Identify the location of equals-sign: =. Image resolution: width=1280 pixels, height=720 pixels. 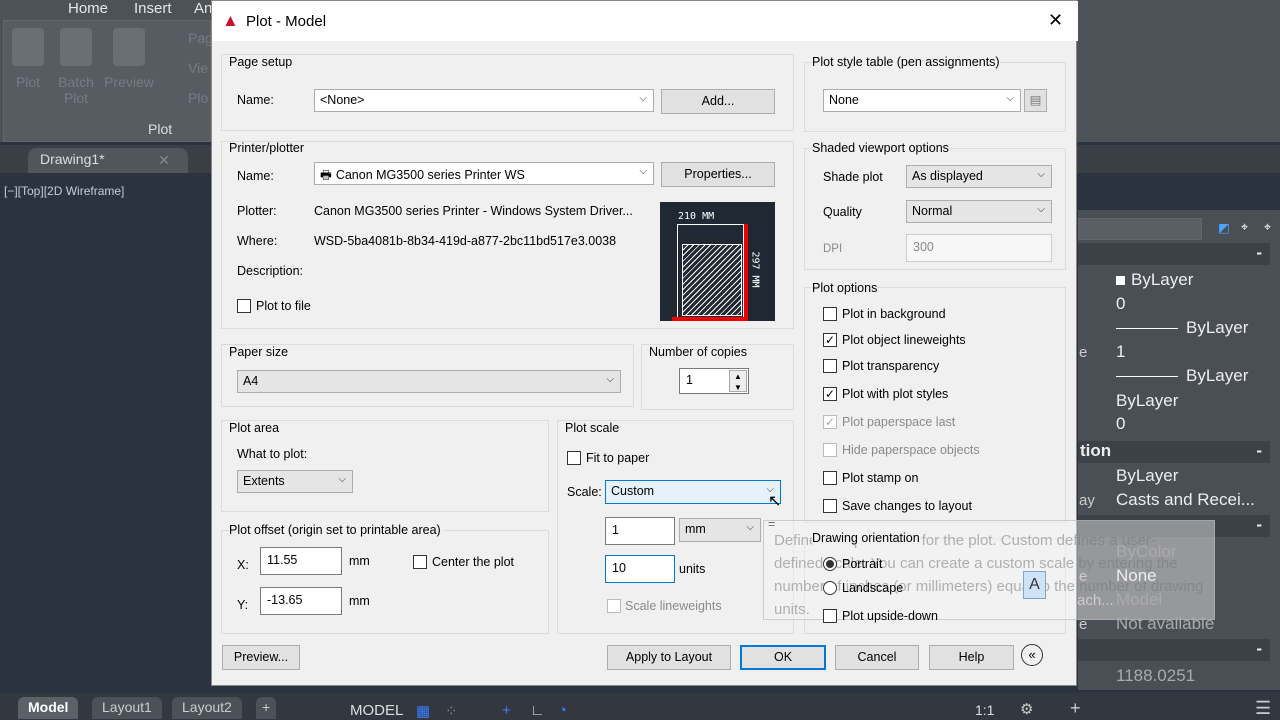
(772, 524).